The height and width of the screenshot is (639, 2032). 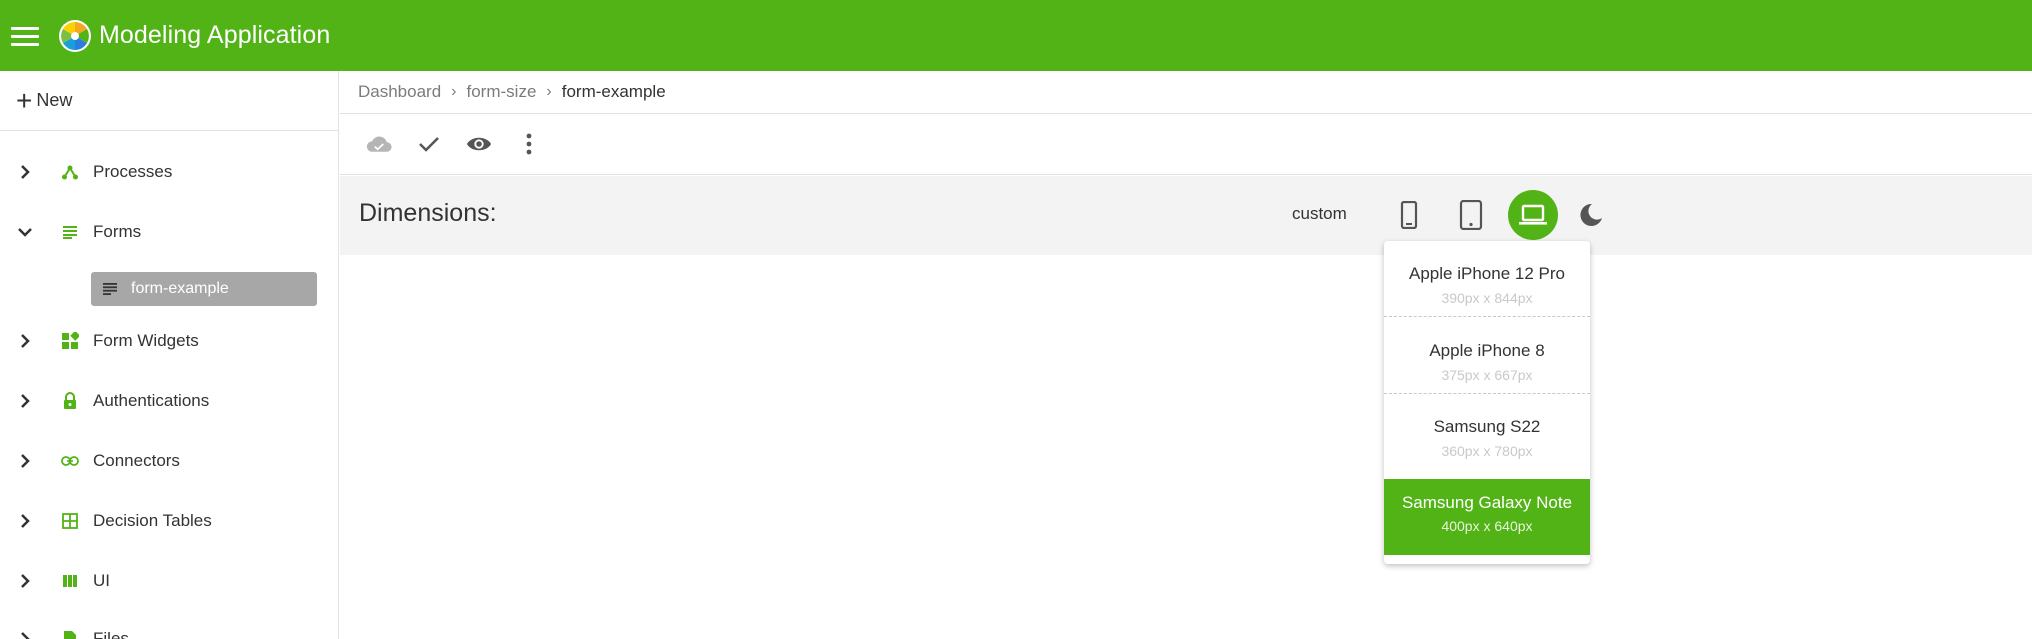 What do you see at coordinates (502, 92) in the screenshot?
I see `breadcrumb-form-size: form-size` at bounding box center [502, 92].